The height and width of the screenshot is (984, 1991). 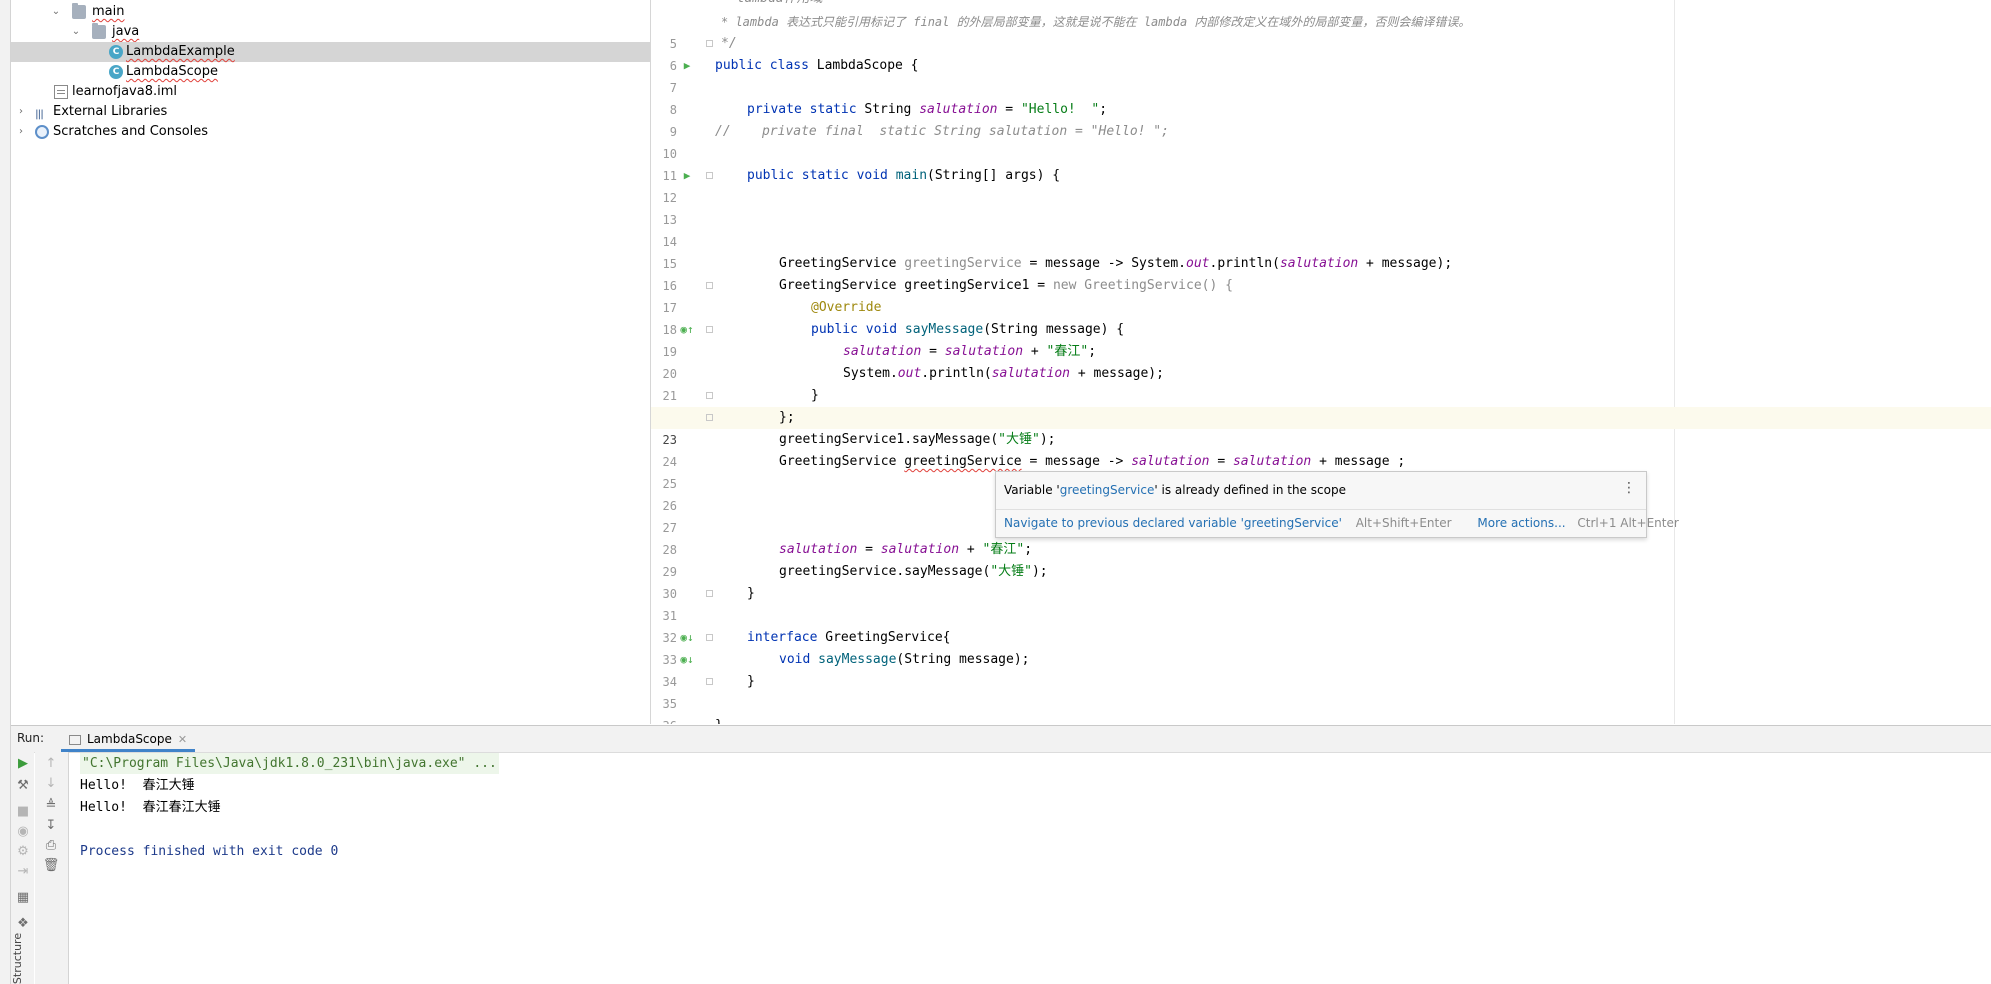 I want to click on structure-tool-tab: Structure, so click(x=17, y=958).